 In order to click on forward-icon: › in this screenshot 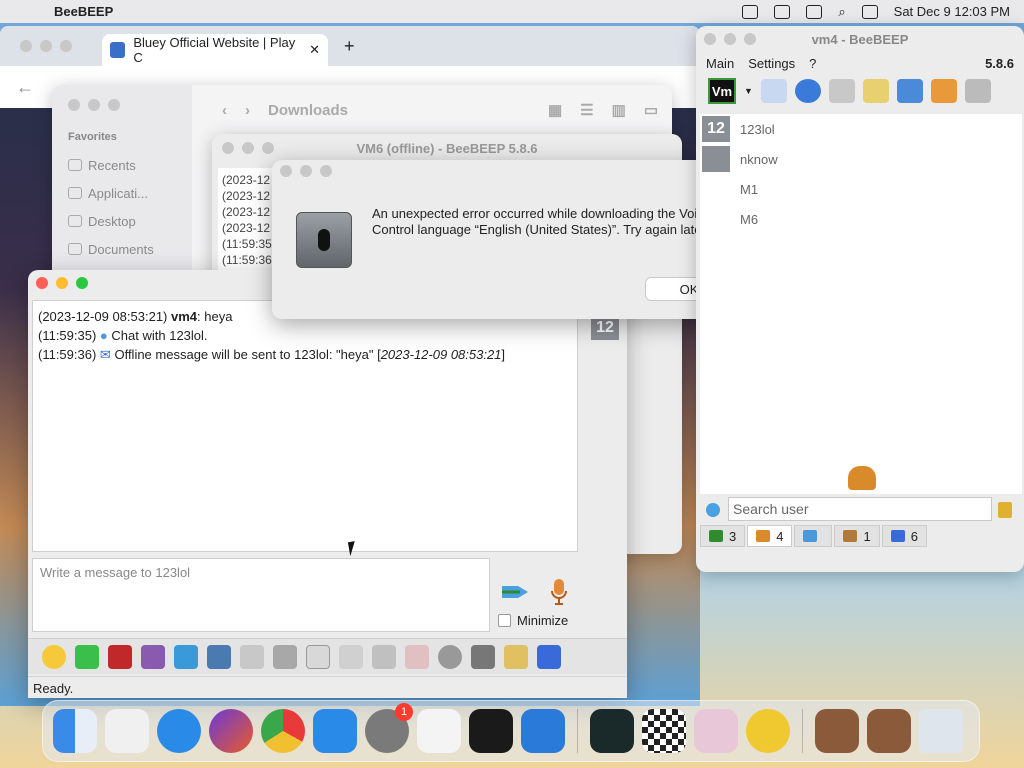, I will do `click(247, 110)`.